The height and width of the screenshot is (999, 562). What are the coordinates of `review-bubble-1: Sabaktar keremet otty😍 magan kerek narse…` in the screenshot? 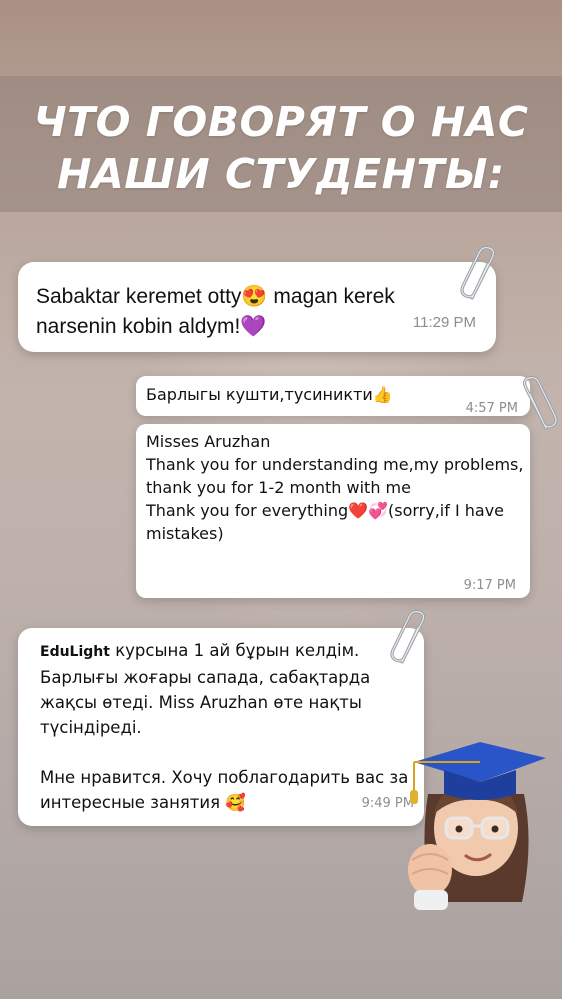 It's located at (257, 307).